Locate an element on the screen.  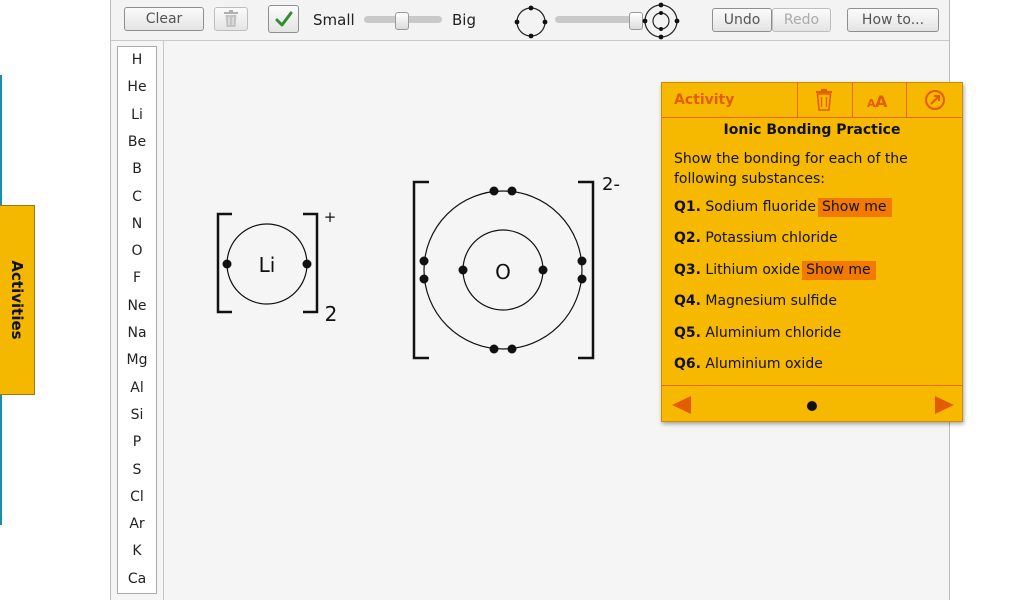
element-b: B is located at coordinates (137, 169).